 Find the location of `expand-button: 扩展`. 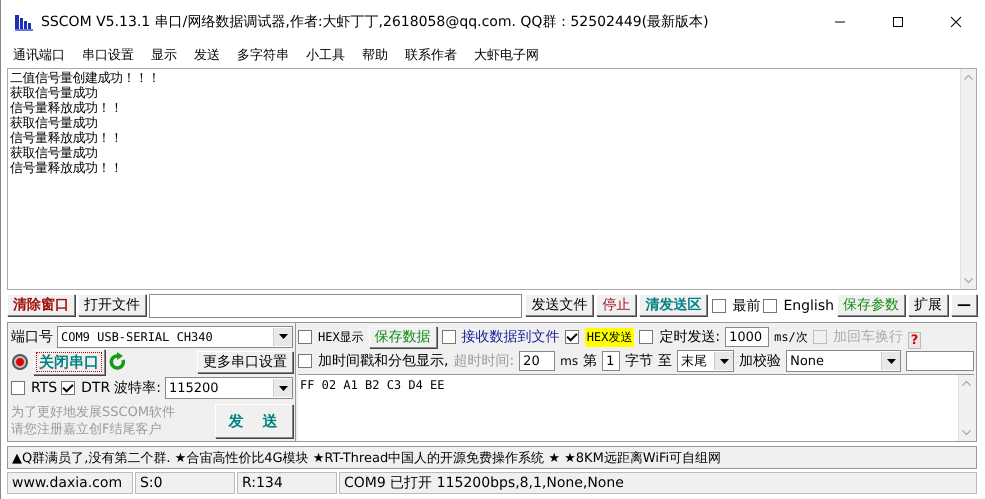

expand-button: 扩展 is located at coordinates (928, 305).